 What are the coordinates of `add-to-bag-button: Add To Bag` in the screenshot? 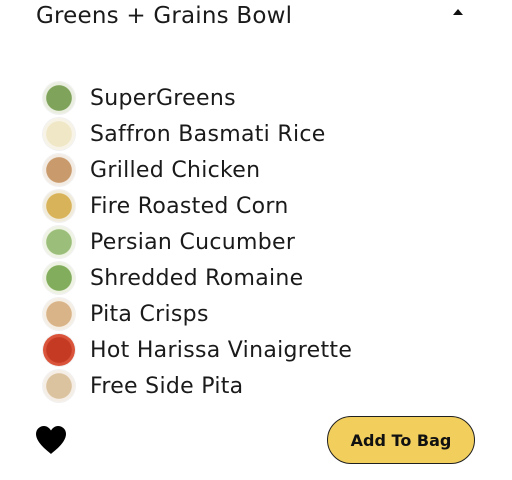 It's located at (401, 440).